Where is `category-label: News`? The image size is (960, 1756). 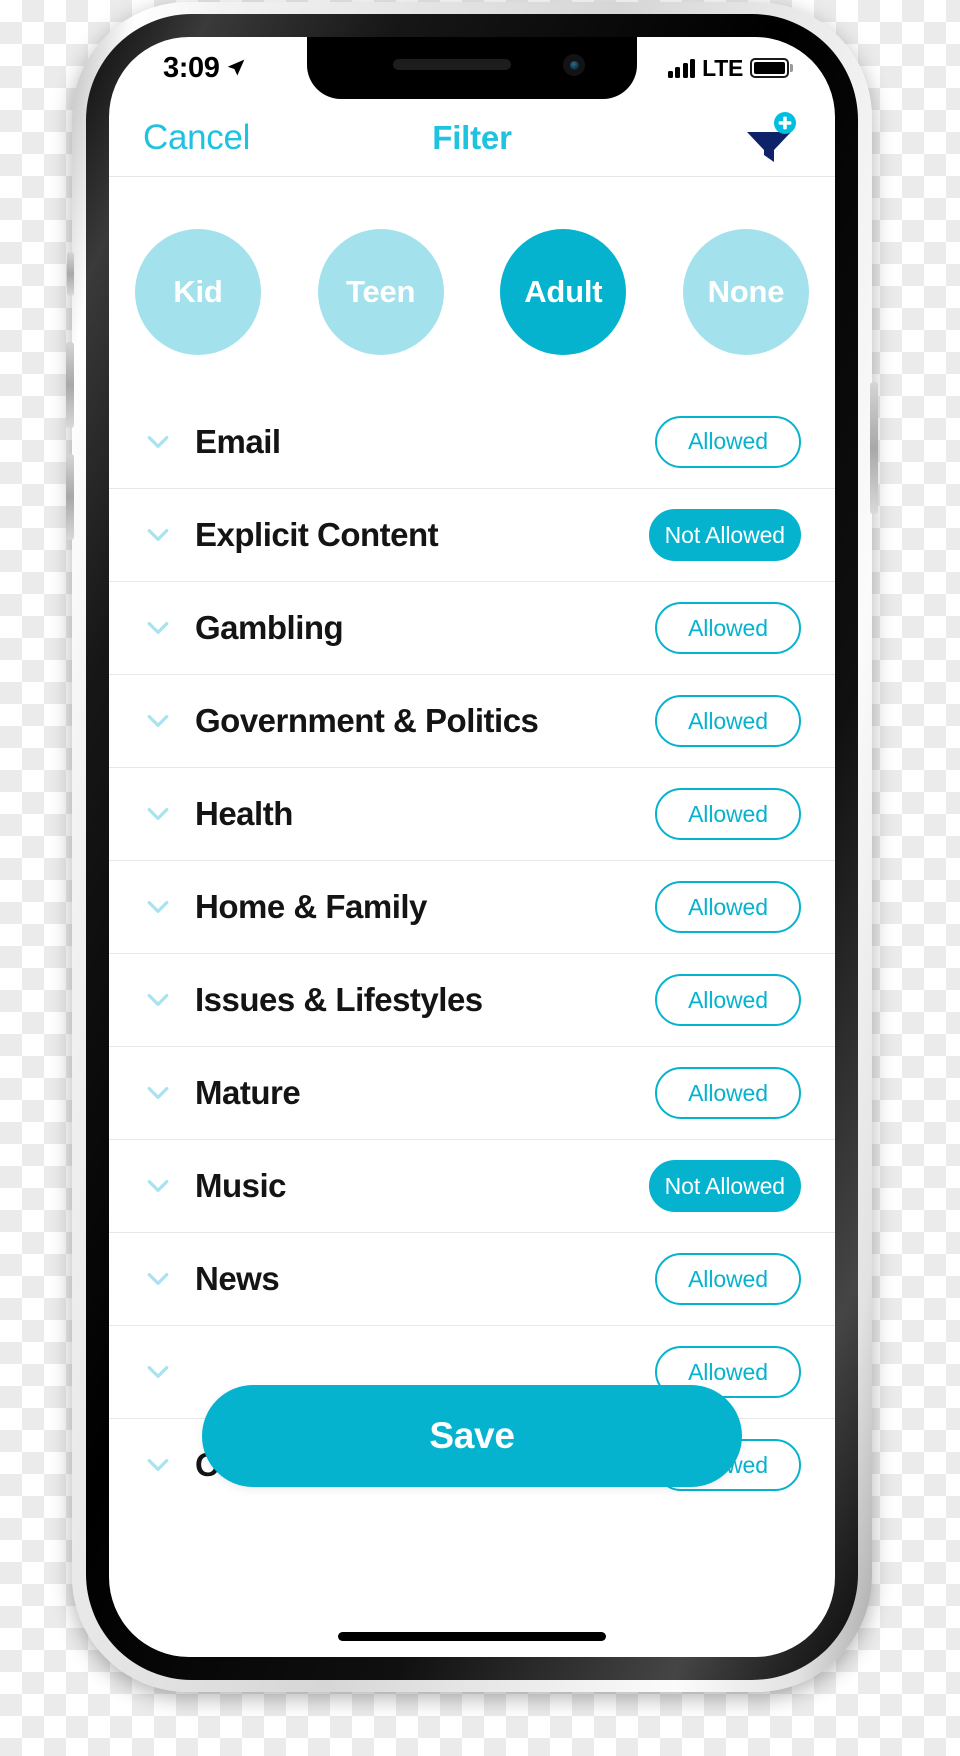 category-label: News is located at coordinates (237, 1278).